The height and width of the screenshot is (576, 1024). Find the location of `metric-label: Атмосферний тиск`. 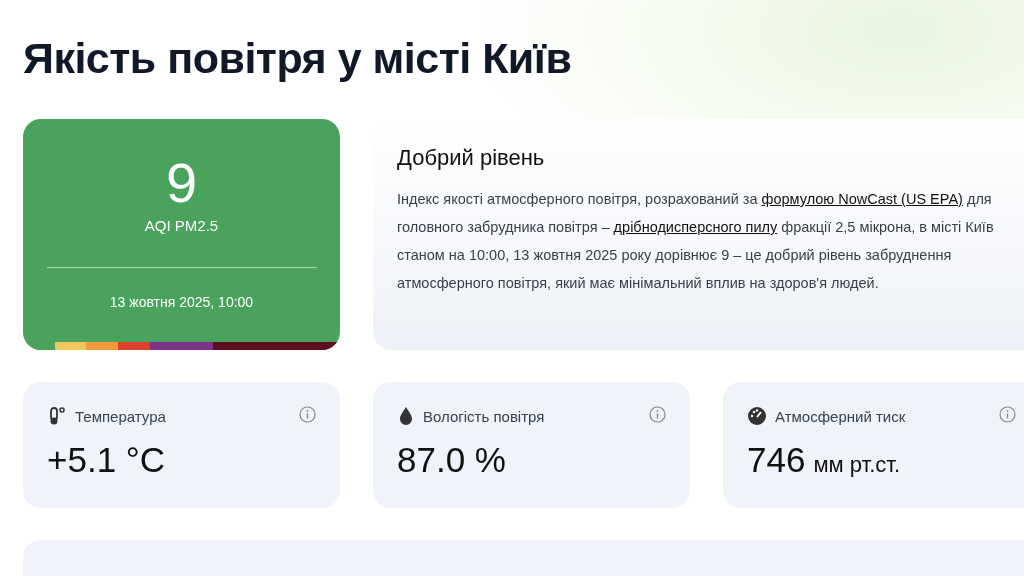

metric-label: Атмосферний тиск is located at coordinates (840, 416).